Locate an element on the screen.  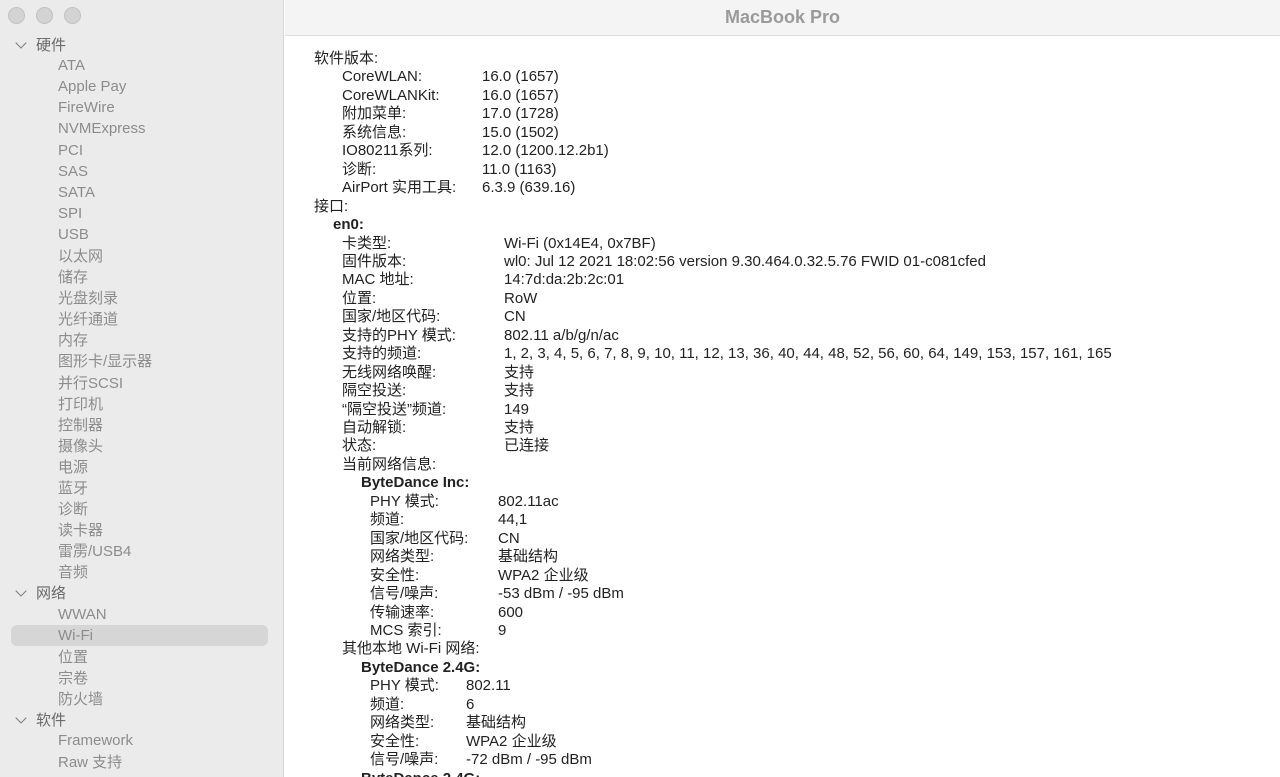
field-value: 44,1 is located at coordinates (513, 520).